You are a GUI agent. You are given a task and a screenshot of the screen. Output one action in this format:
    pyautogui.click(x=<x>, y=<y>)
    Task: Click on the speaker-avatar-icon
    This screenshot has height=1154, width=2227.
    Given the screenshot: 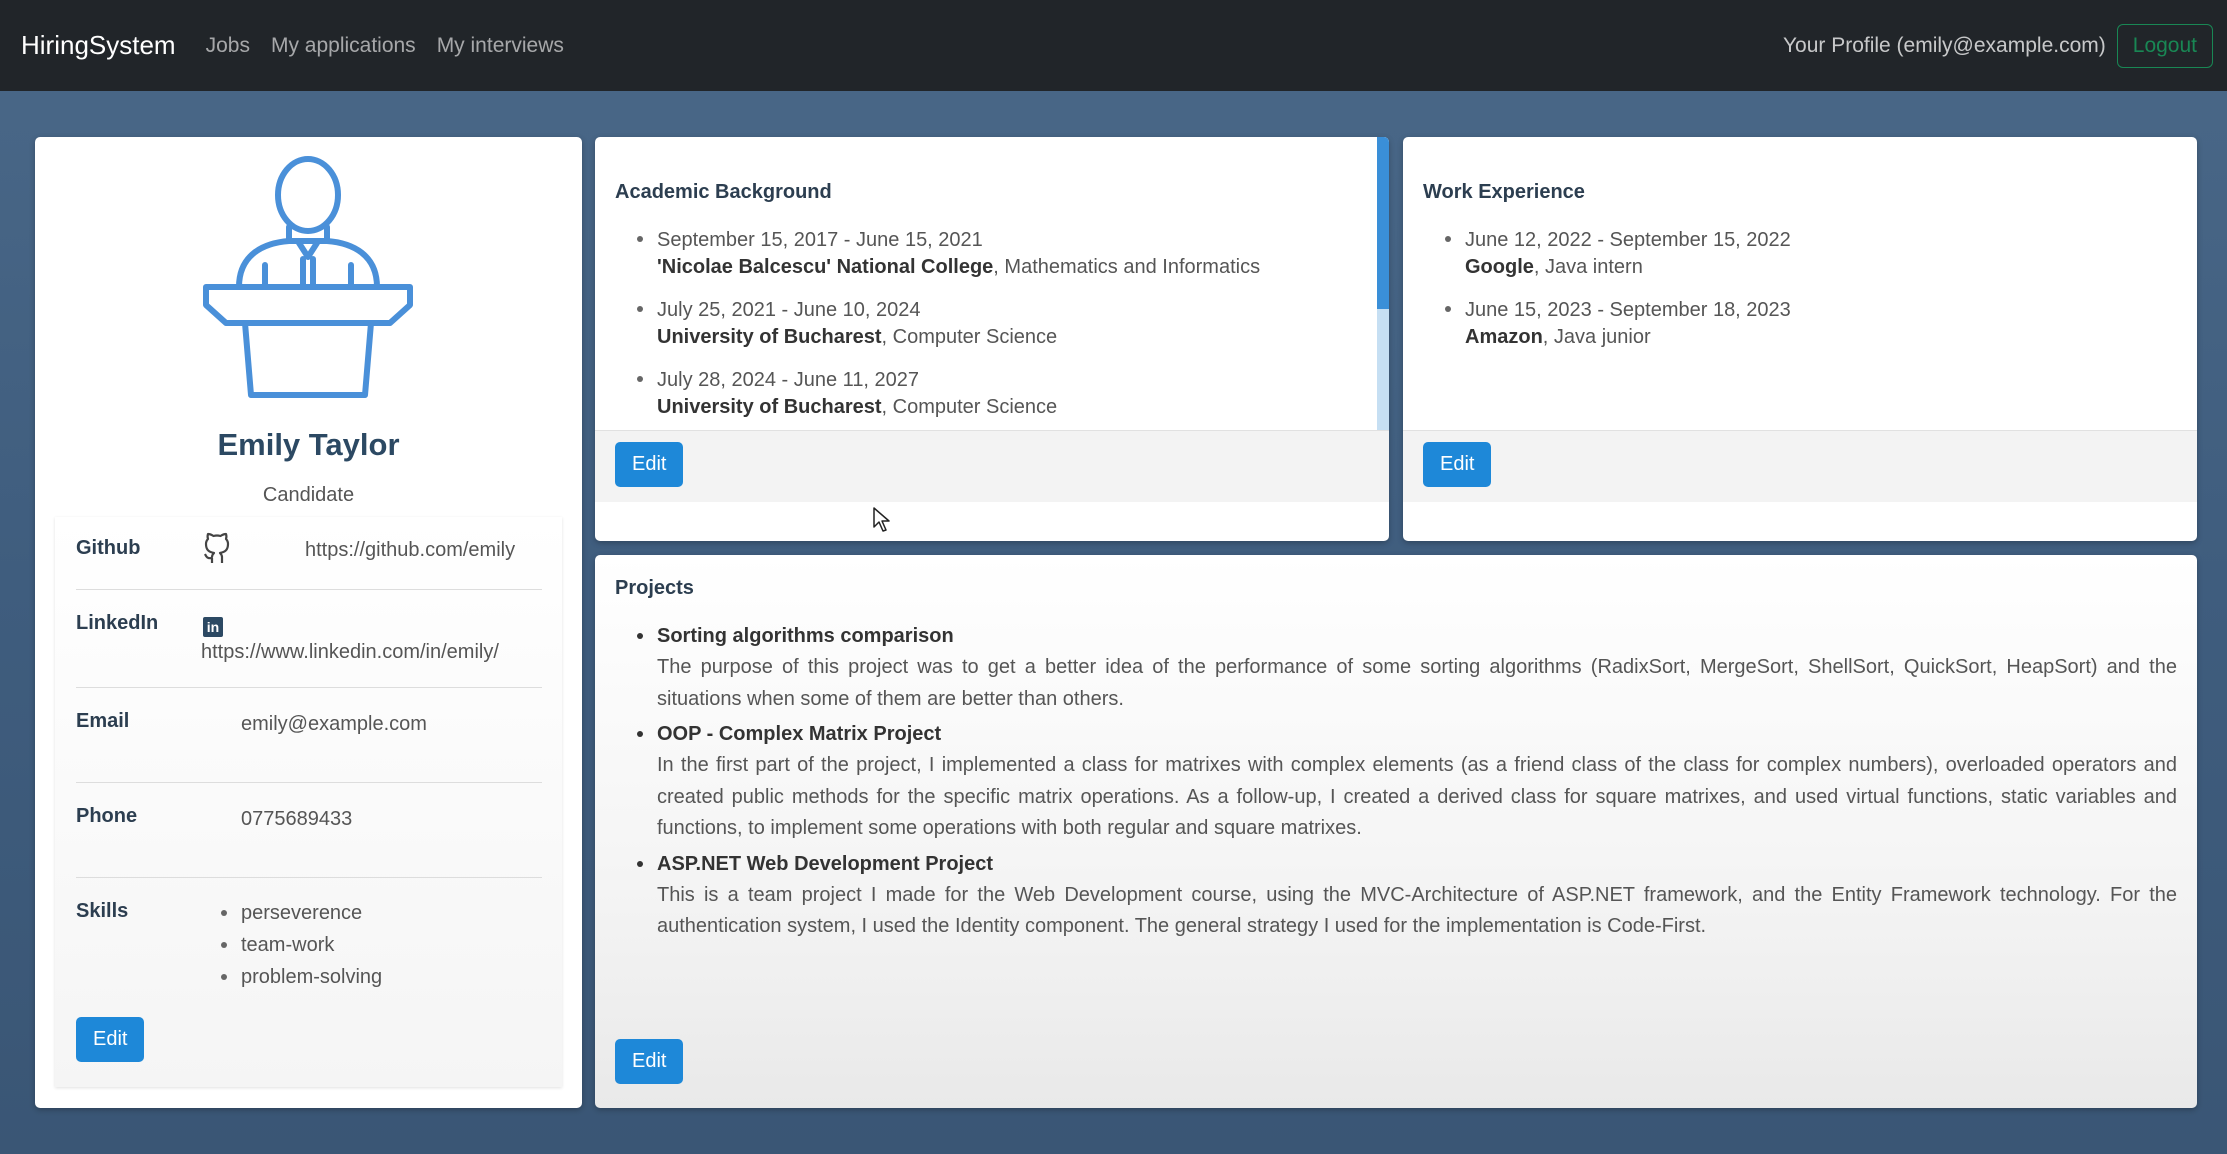 What is the action you would take?
    pyautogui.click(x=308, y=277)
    